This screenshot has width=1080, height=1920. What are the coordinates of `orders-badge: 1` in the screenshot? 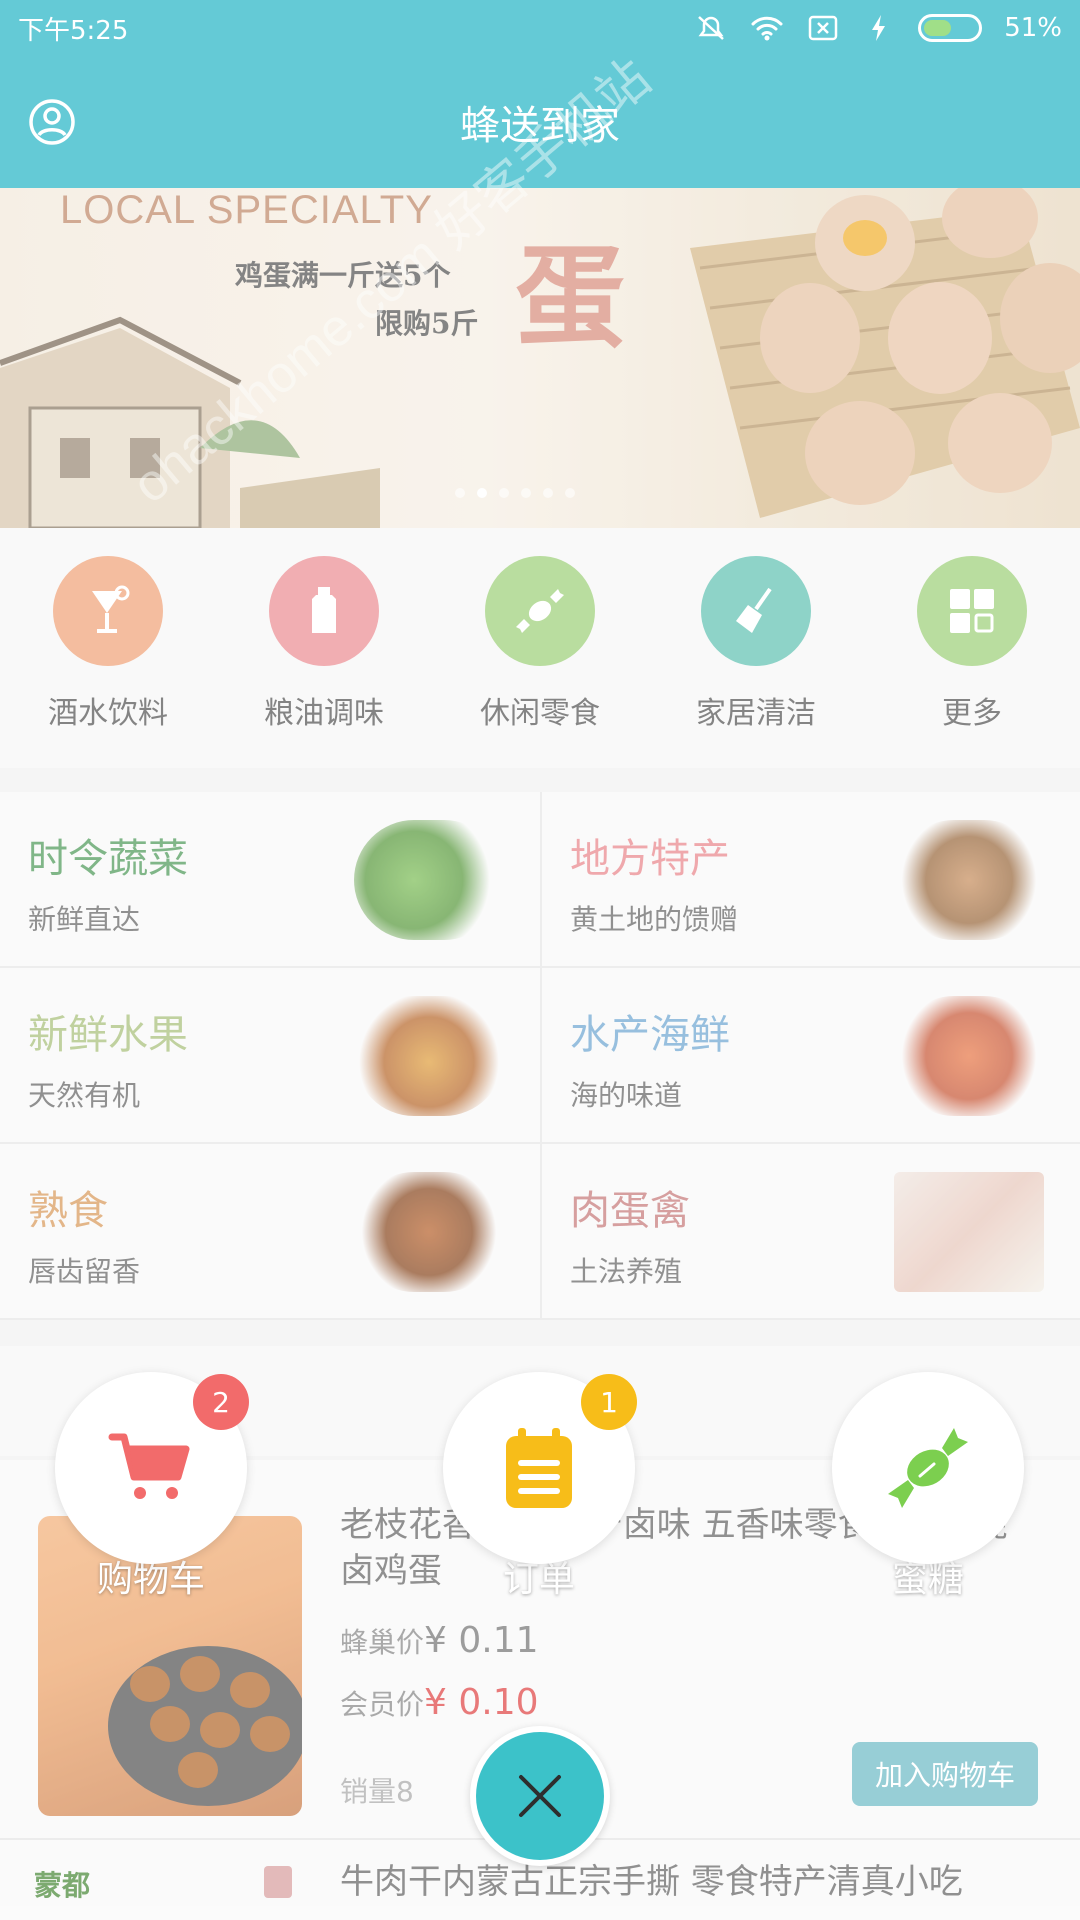 It's located at (609, 1402).